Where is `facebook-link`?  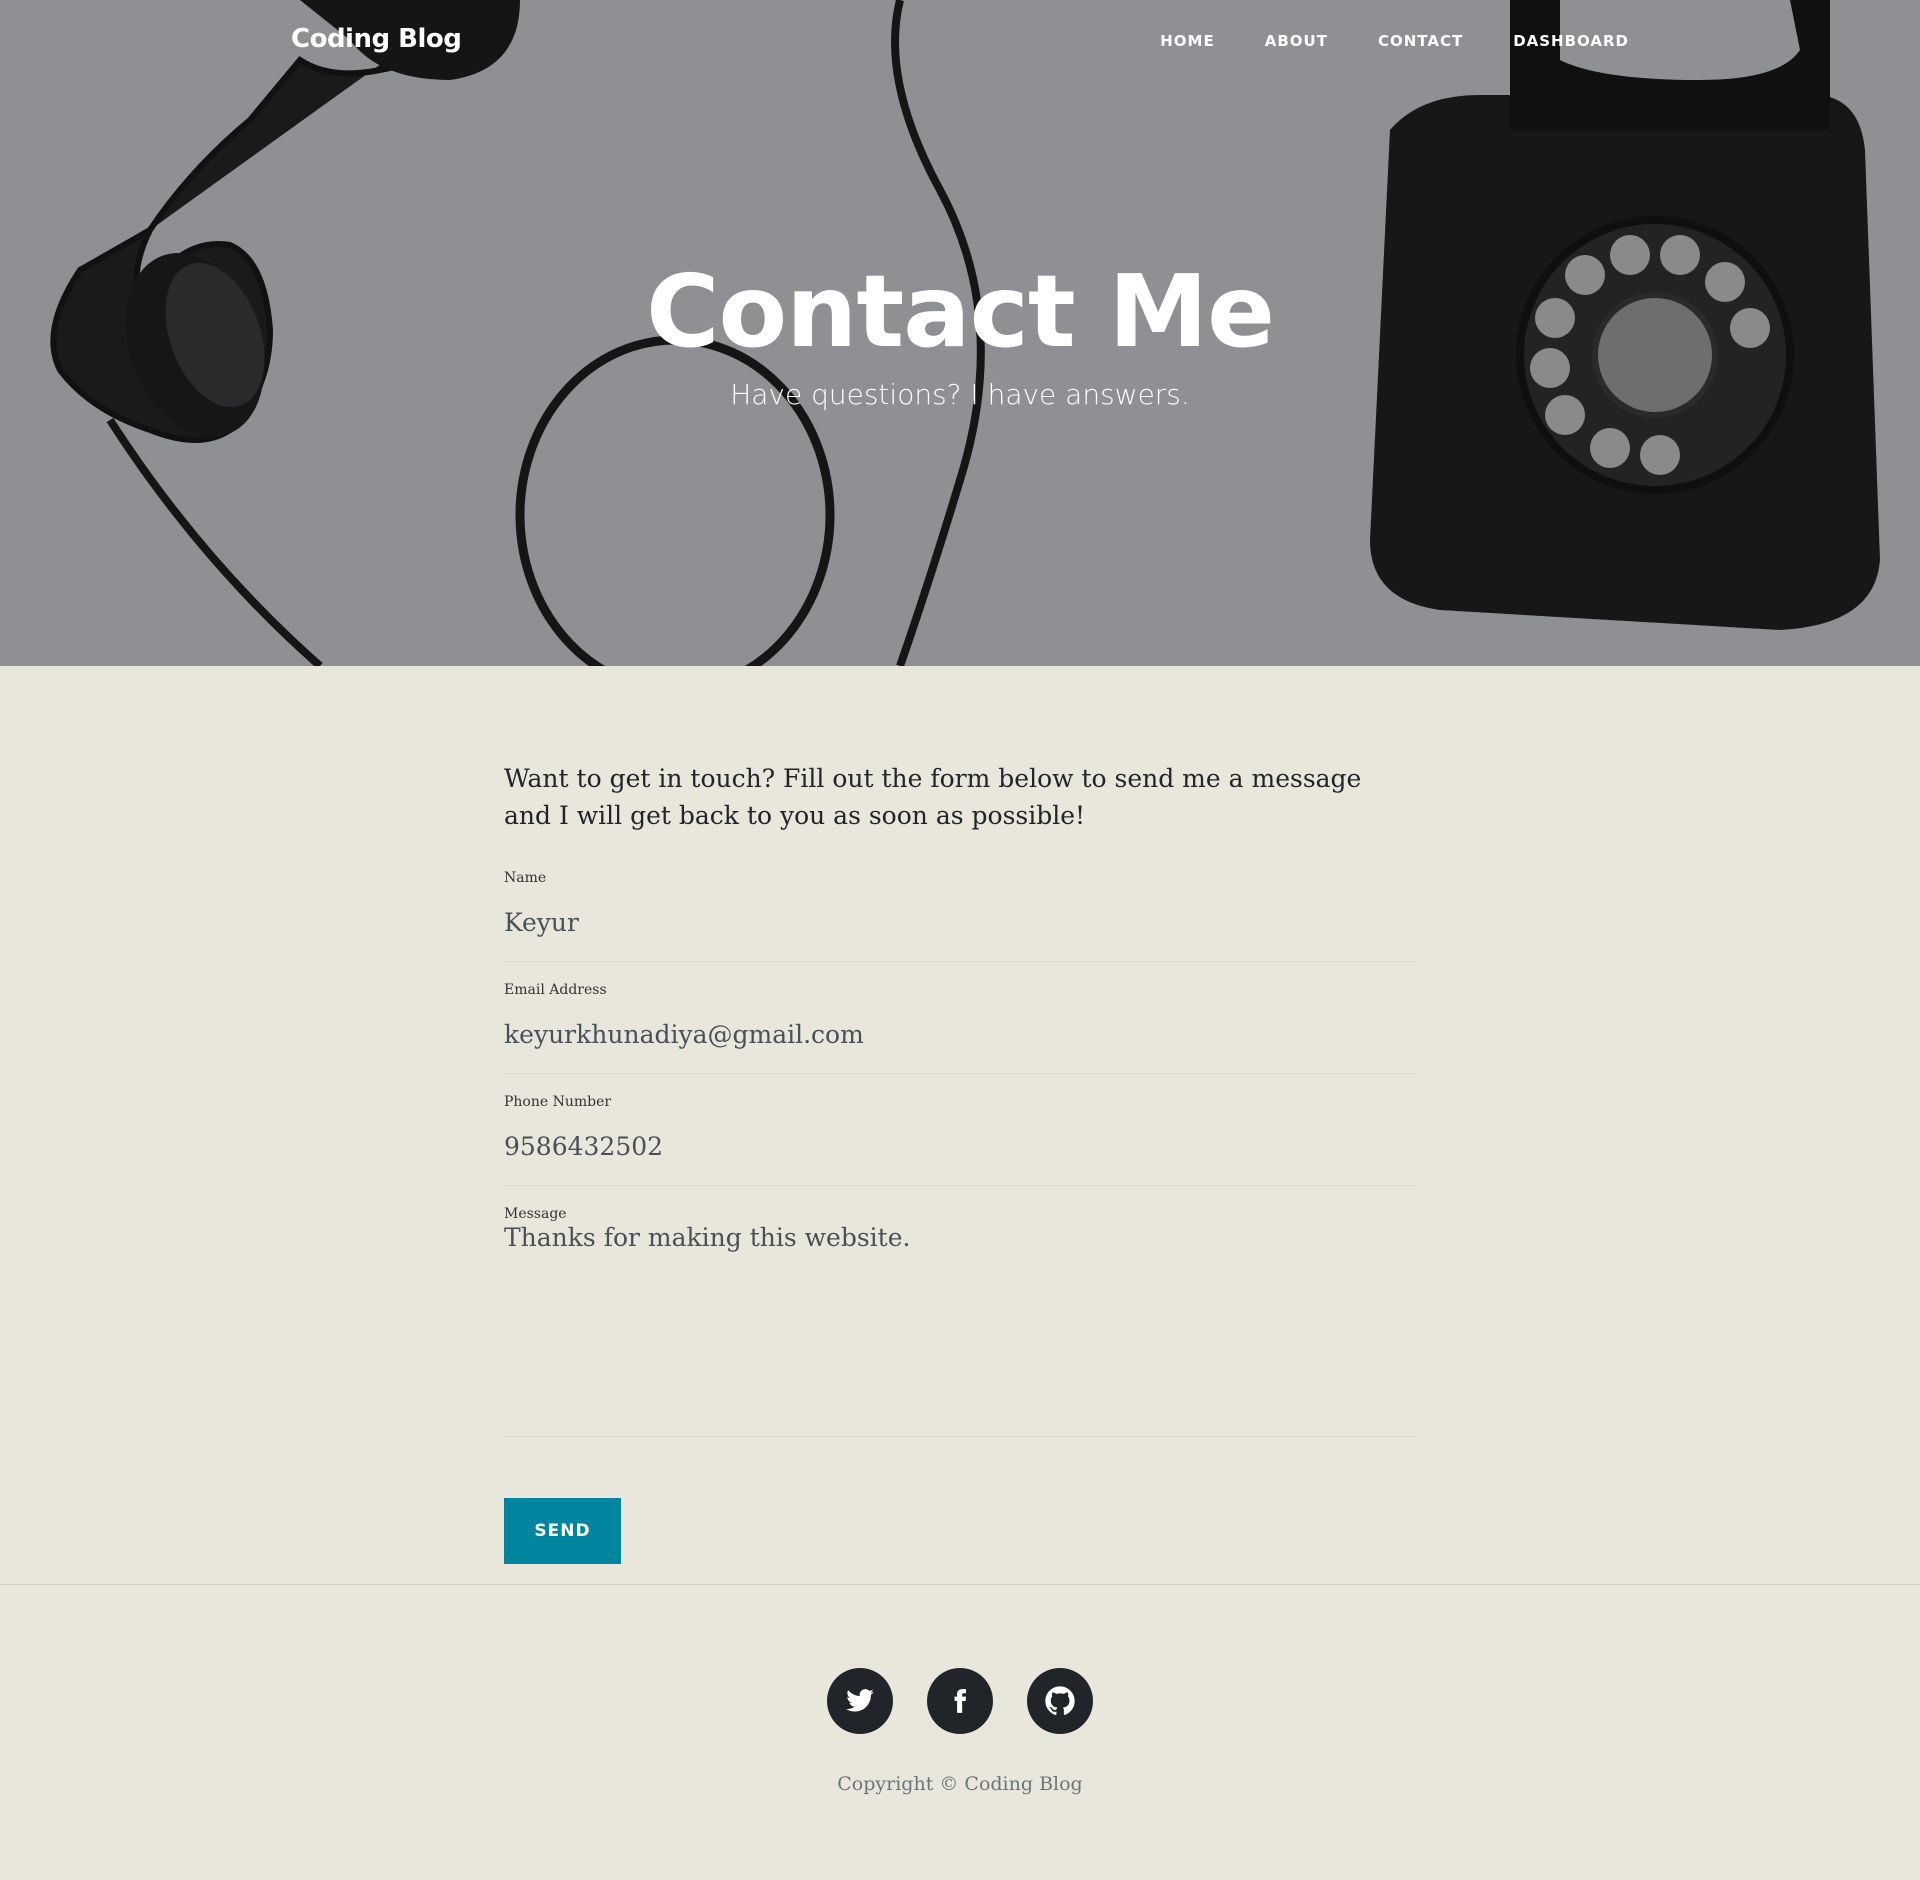
facebook-link is located at coordinates (960, 1701).